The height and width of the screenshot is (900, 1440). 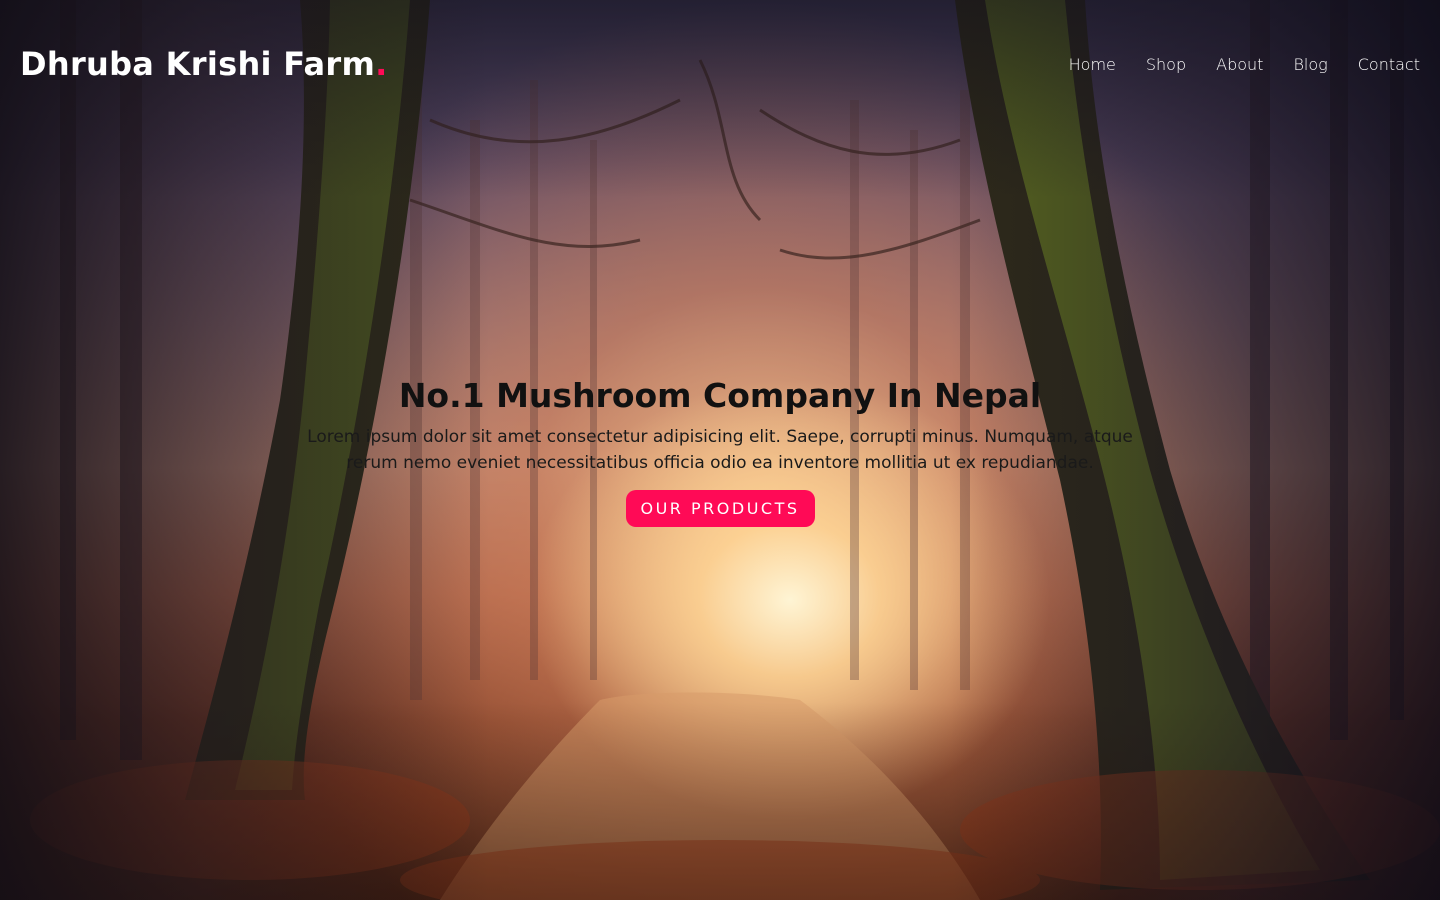 I want to click on nav-link-blog: Blog, so click(x=1310, y=64).